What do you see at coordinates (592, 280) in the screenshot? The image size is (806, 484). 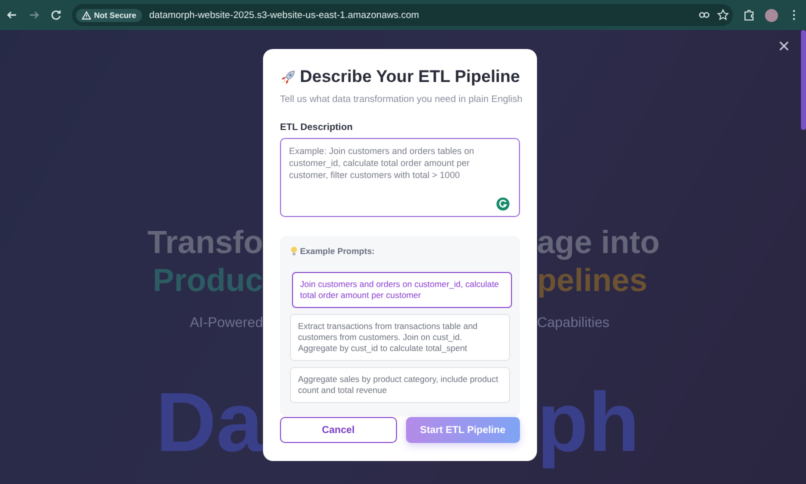 I see `background-text: pelines` at bounding box center [592, 280].